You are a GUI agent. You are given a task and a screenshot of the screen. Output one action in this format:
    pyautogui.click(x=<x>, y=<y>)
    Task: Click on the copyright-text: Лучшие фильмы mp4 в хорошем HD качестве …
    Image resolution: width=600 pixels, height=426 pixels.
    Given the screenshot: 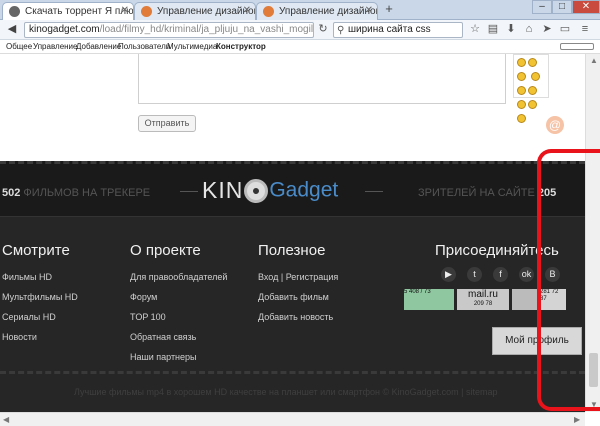 What is the action you would take?
    pyautogui.click(x=286, y=392)
    